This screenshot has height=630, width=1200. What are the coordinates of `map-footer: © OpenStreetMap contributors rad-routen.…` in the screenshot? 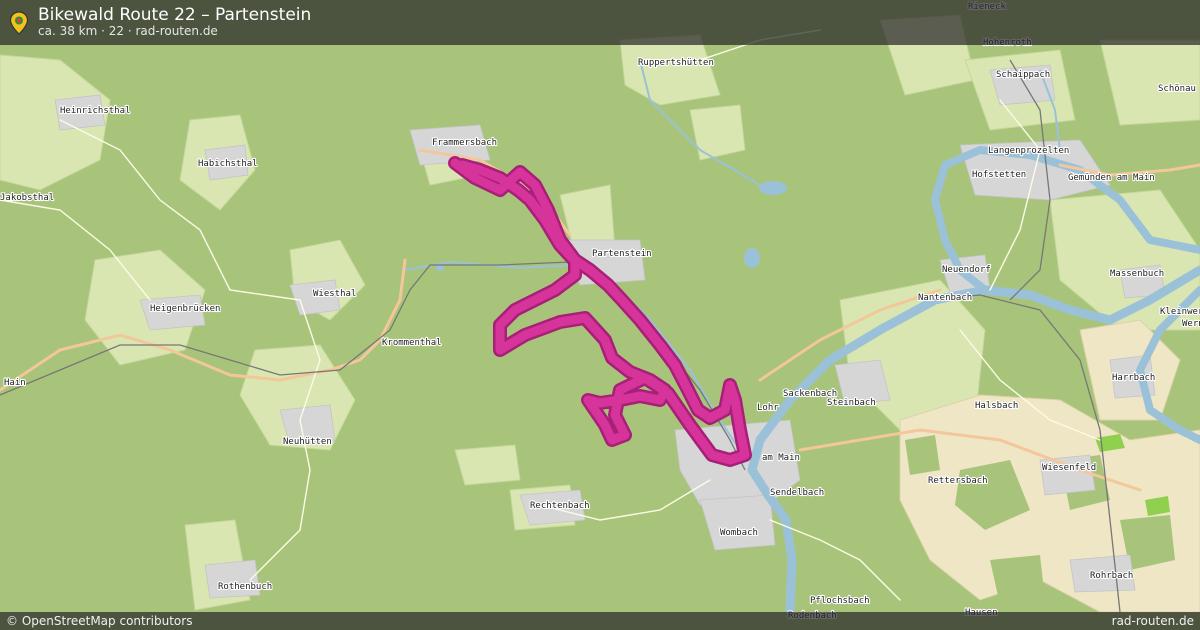 It's located at (600, 621).